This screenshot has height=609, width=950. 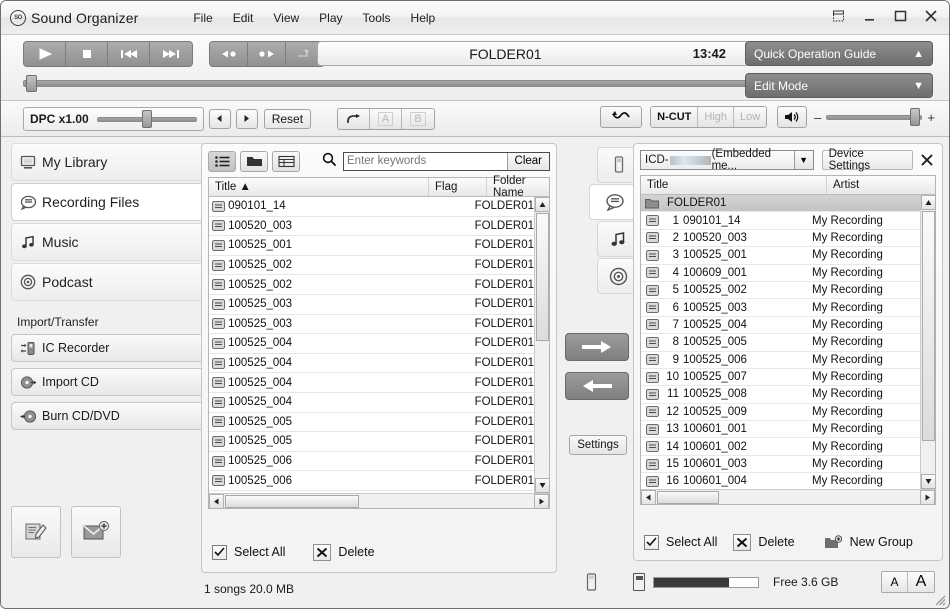 What do you see at coordinates (542, 277) in the screenshot?
I see `center-scroll-thumb` at bounding box center [542, 277].